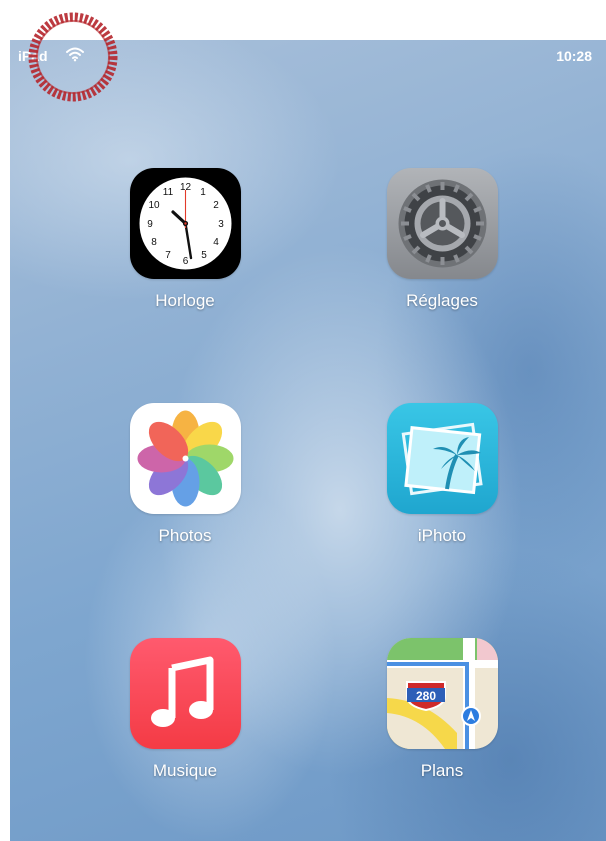 This screenshot has width=606, height=841. What do you see at coordinates (203, 192) in the screenshot?
I see `svg-text: 1` at bounding box center [203, 192].